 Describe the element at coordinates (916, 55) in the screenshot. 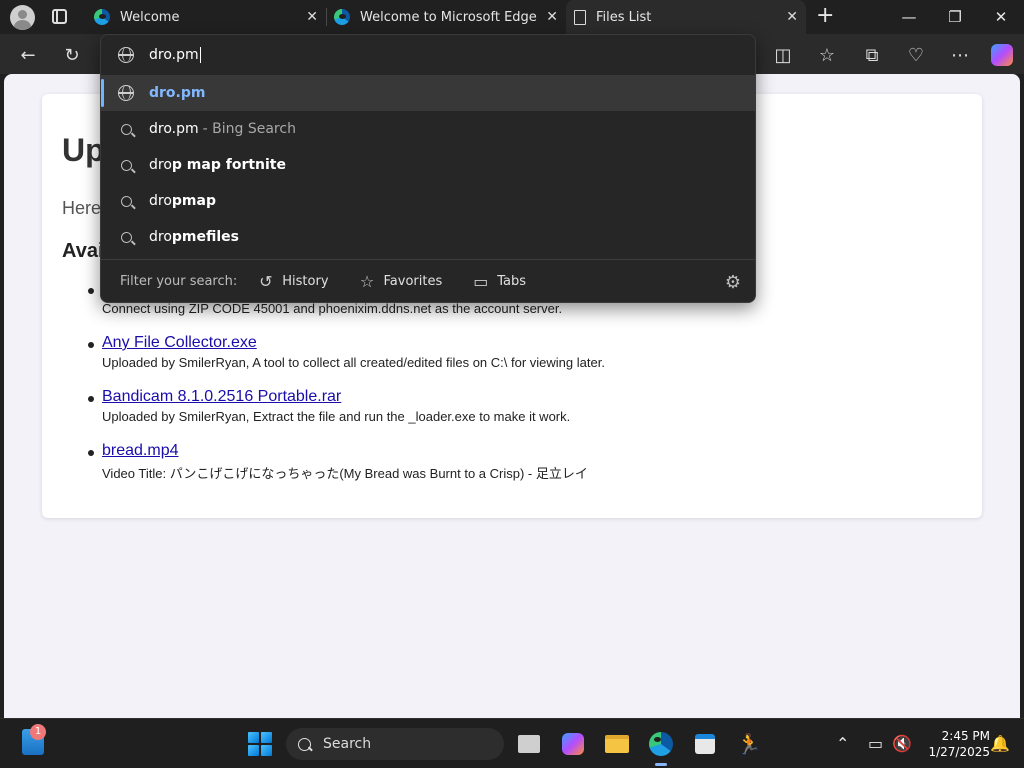

I see `browser-essentials-icon: ♡` at that location.